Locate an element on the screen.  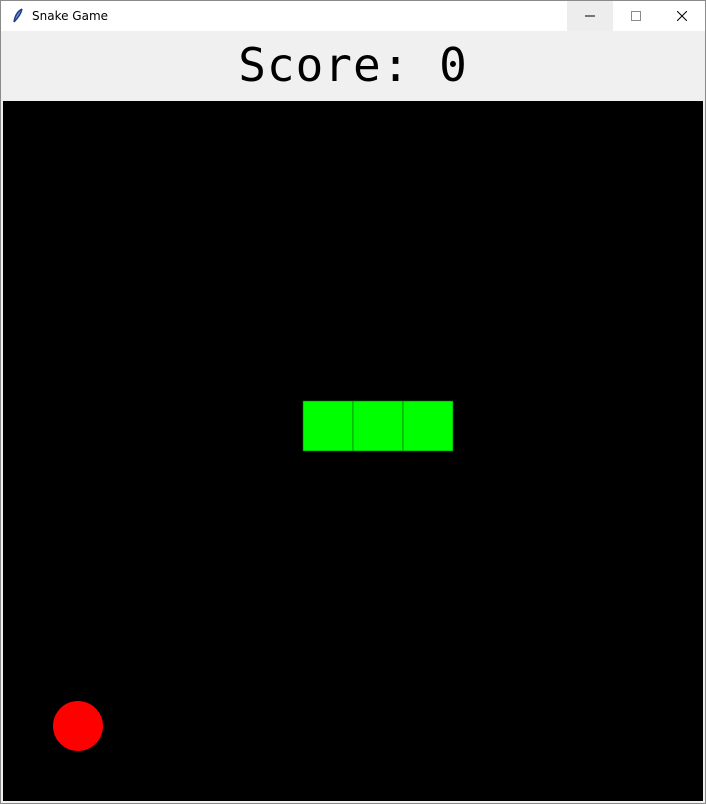
score-bar: Score: 0 is located at coordinates (353, 66).